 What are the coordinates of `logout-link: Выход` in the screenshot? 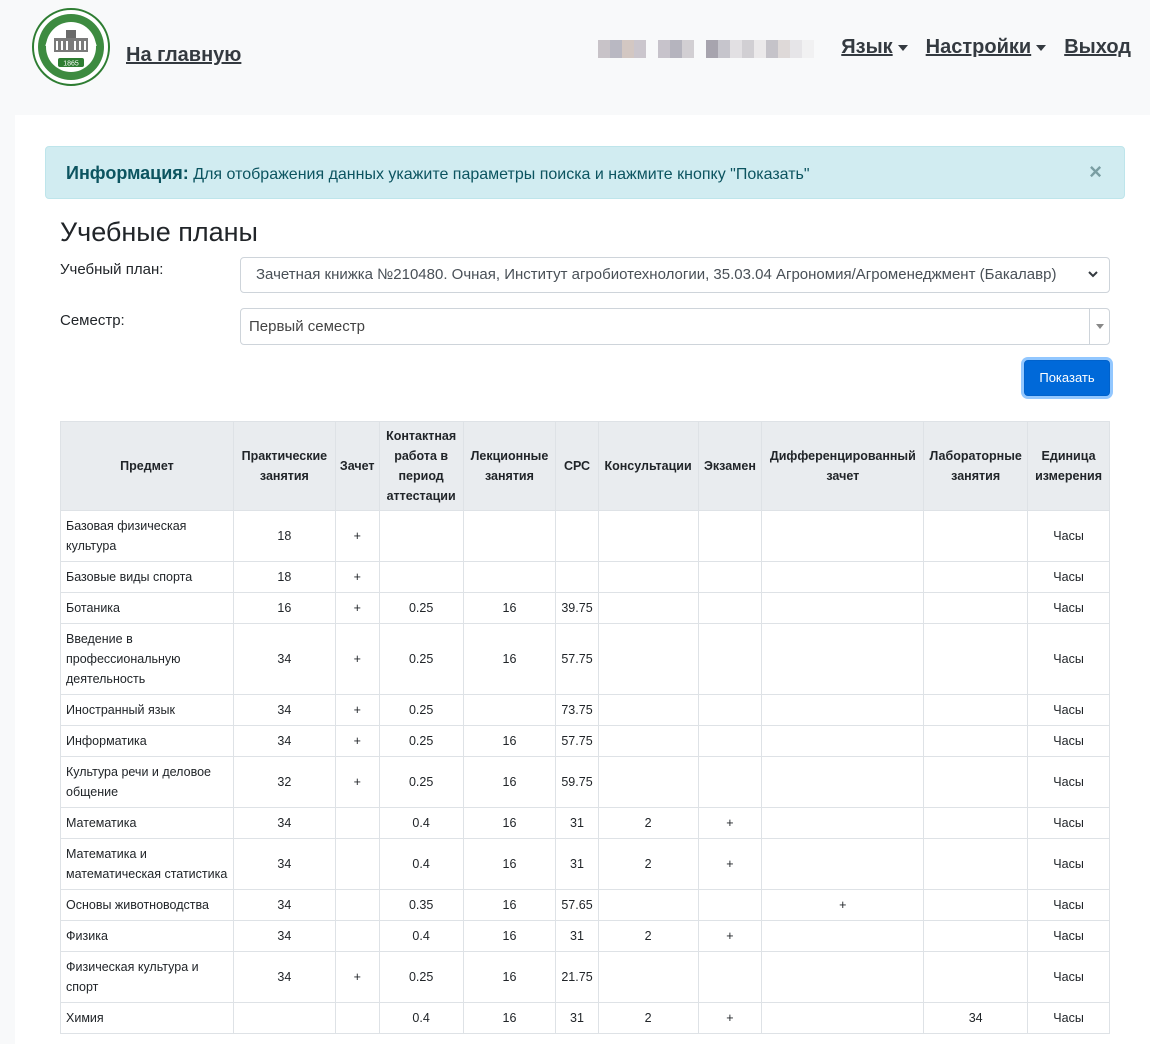 It's located at (1097, 47).